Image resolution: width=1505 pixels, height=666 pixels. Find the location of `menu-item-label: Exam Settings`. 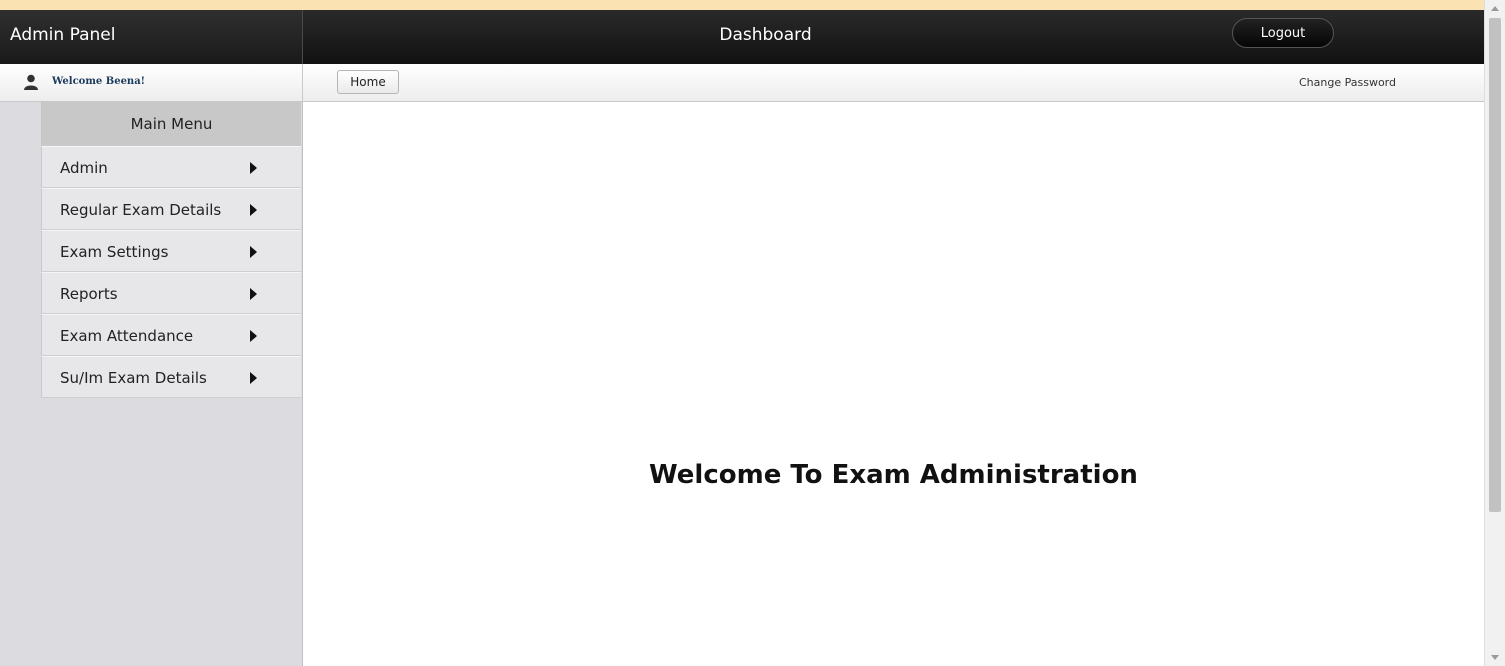

menu-item-label: Exam Settings is located at coordinates (114, 252).